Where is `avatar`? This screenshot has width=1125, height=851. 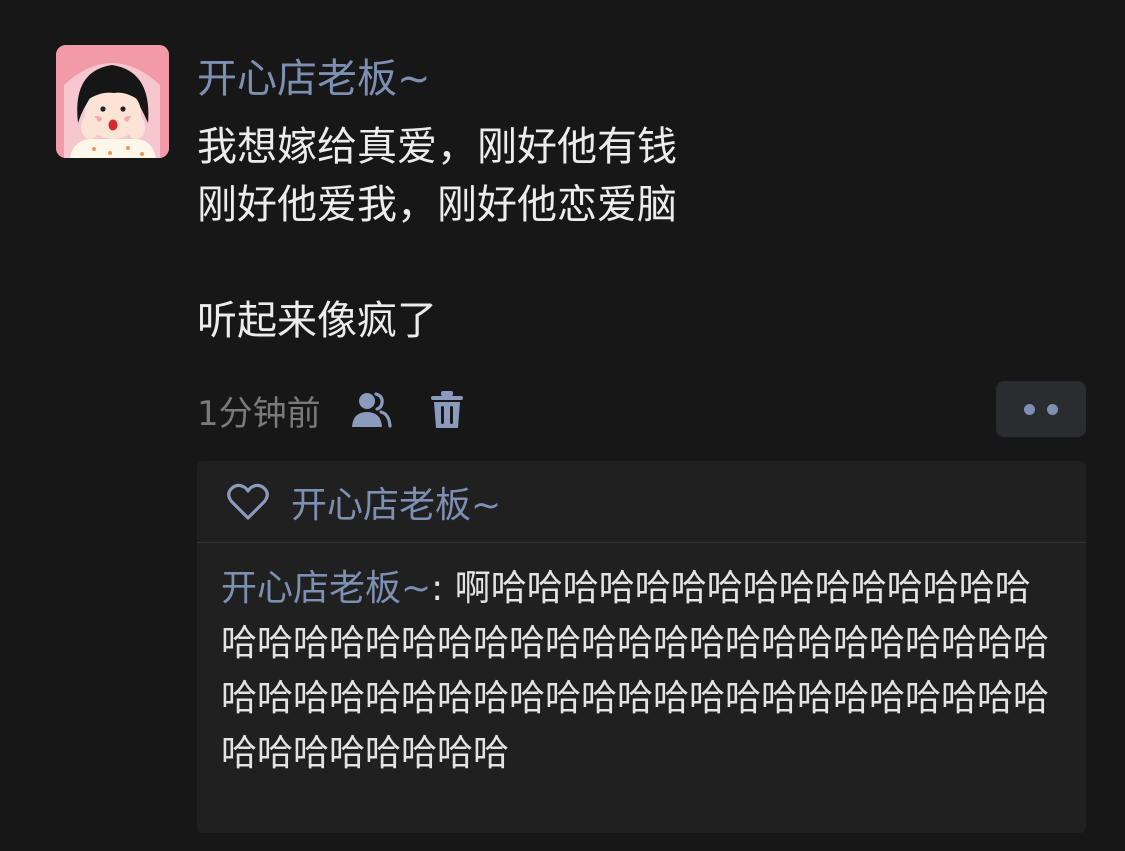
avatar is located at coordinates (112, 101).